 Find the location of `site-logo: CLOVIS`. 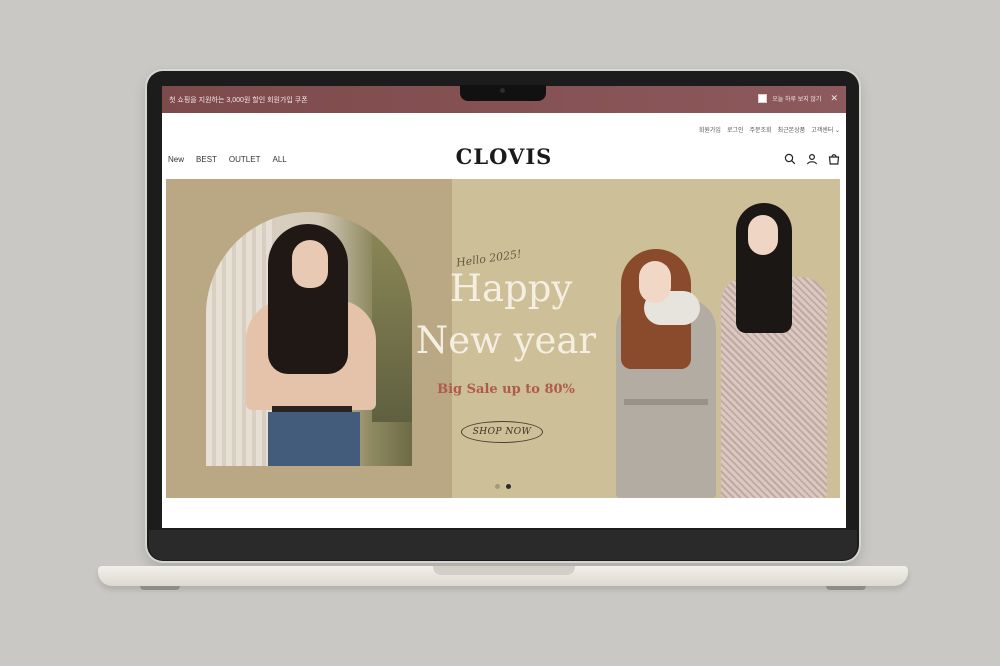

site-logo: CLOVIS is located at coordinates (504, 156).